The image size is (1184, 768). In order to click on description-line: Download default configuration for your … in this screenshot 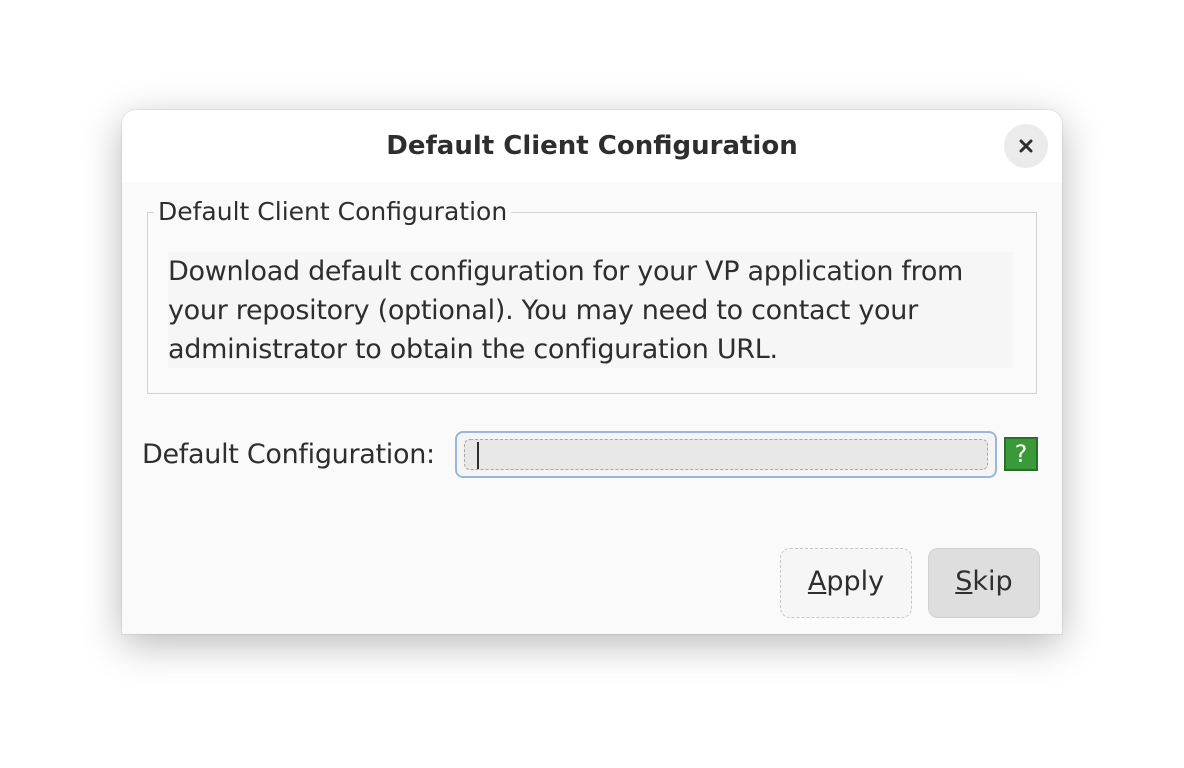, I will do `click(566, 271)`.